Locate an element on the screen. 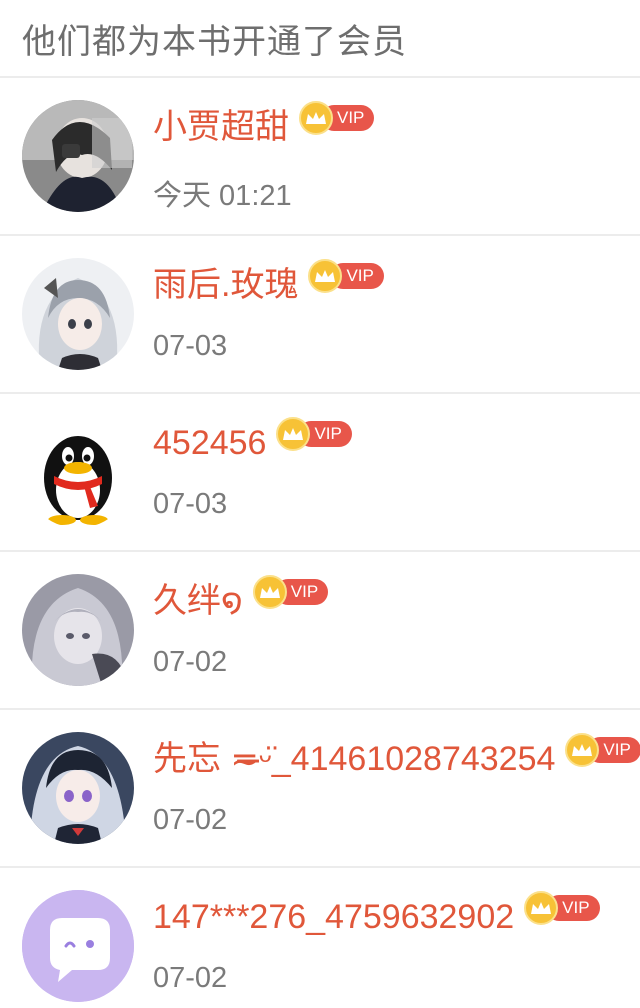 The width and height of the screenshot is (640, 1008). list-header: 他们都为本书开通了会员 is located at coordinates (320, 39).